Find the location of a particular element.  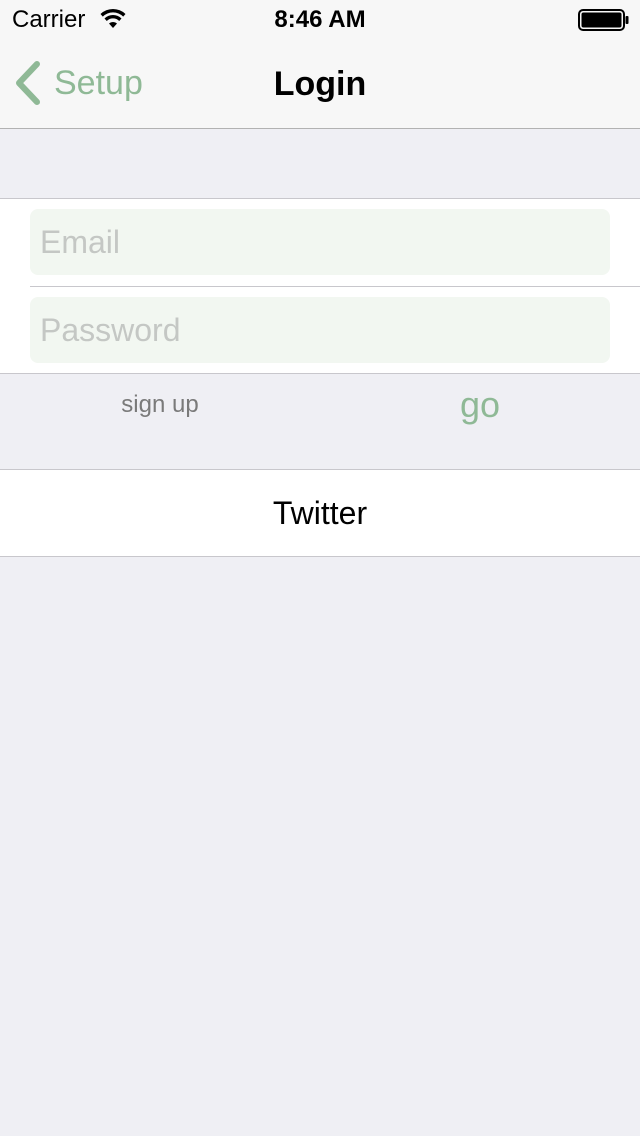

sign-up-button: sign up is located at coordinates (160, 405).